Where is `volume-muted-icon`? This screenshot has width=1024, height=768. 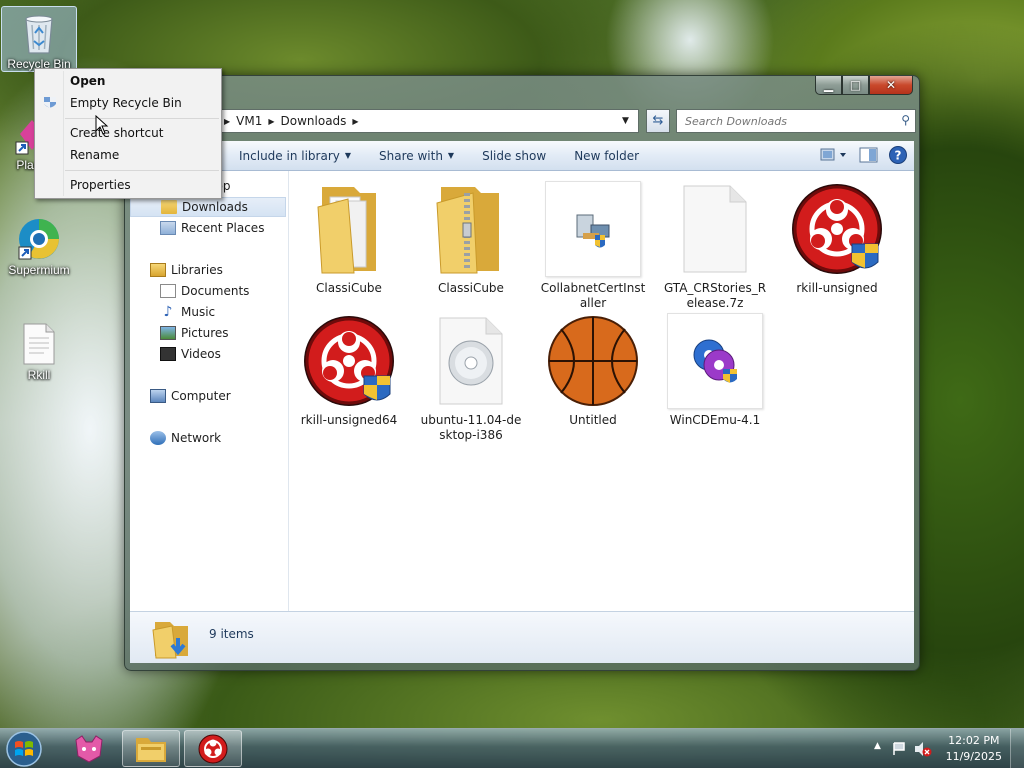 volume-muted-icon is located at coordinates (923, 749).